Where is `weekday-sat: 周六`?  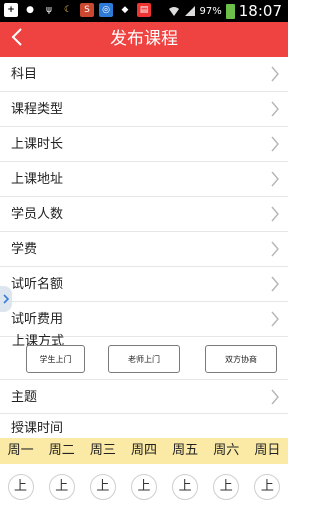 weekday-sat: 周六 is located at coordinates (226, 450).